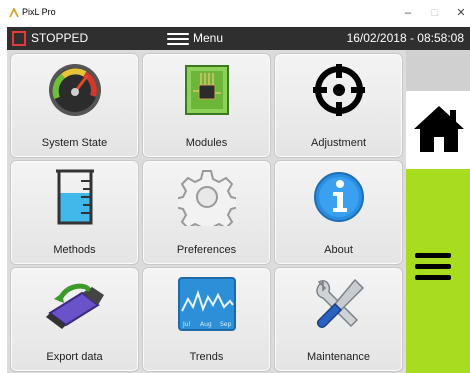  What do you see at coordinates (206, 304) in the screenshot?
I see `trend-chart-icon: Jul Aug Sep` at bounding box center [206, 304].